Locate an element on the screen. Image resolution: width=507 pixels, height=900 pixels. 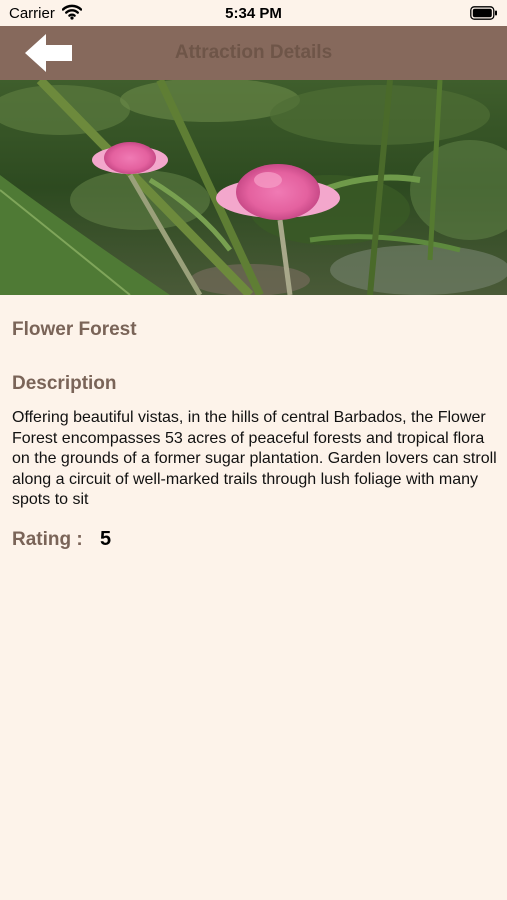
navigation-bar: Attraction Details is located at coordinates (253, 53).